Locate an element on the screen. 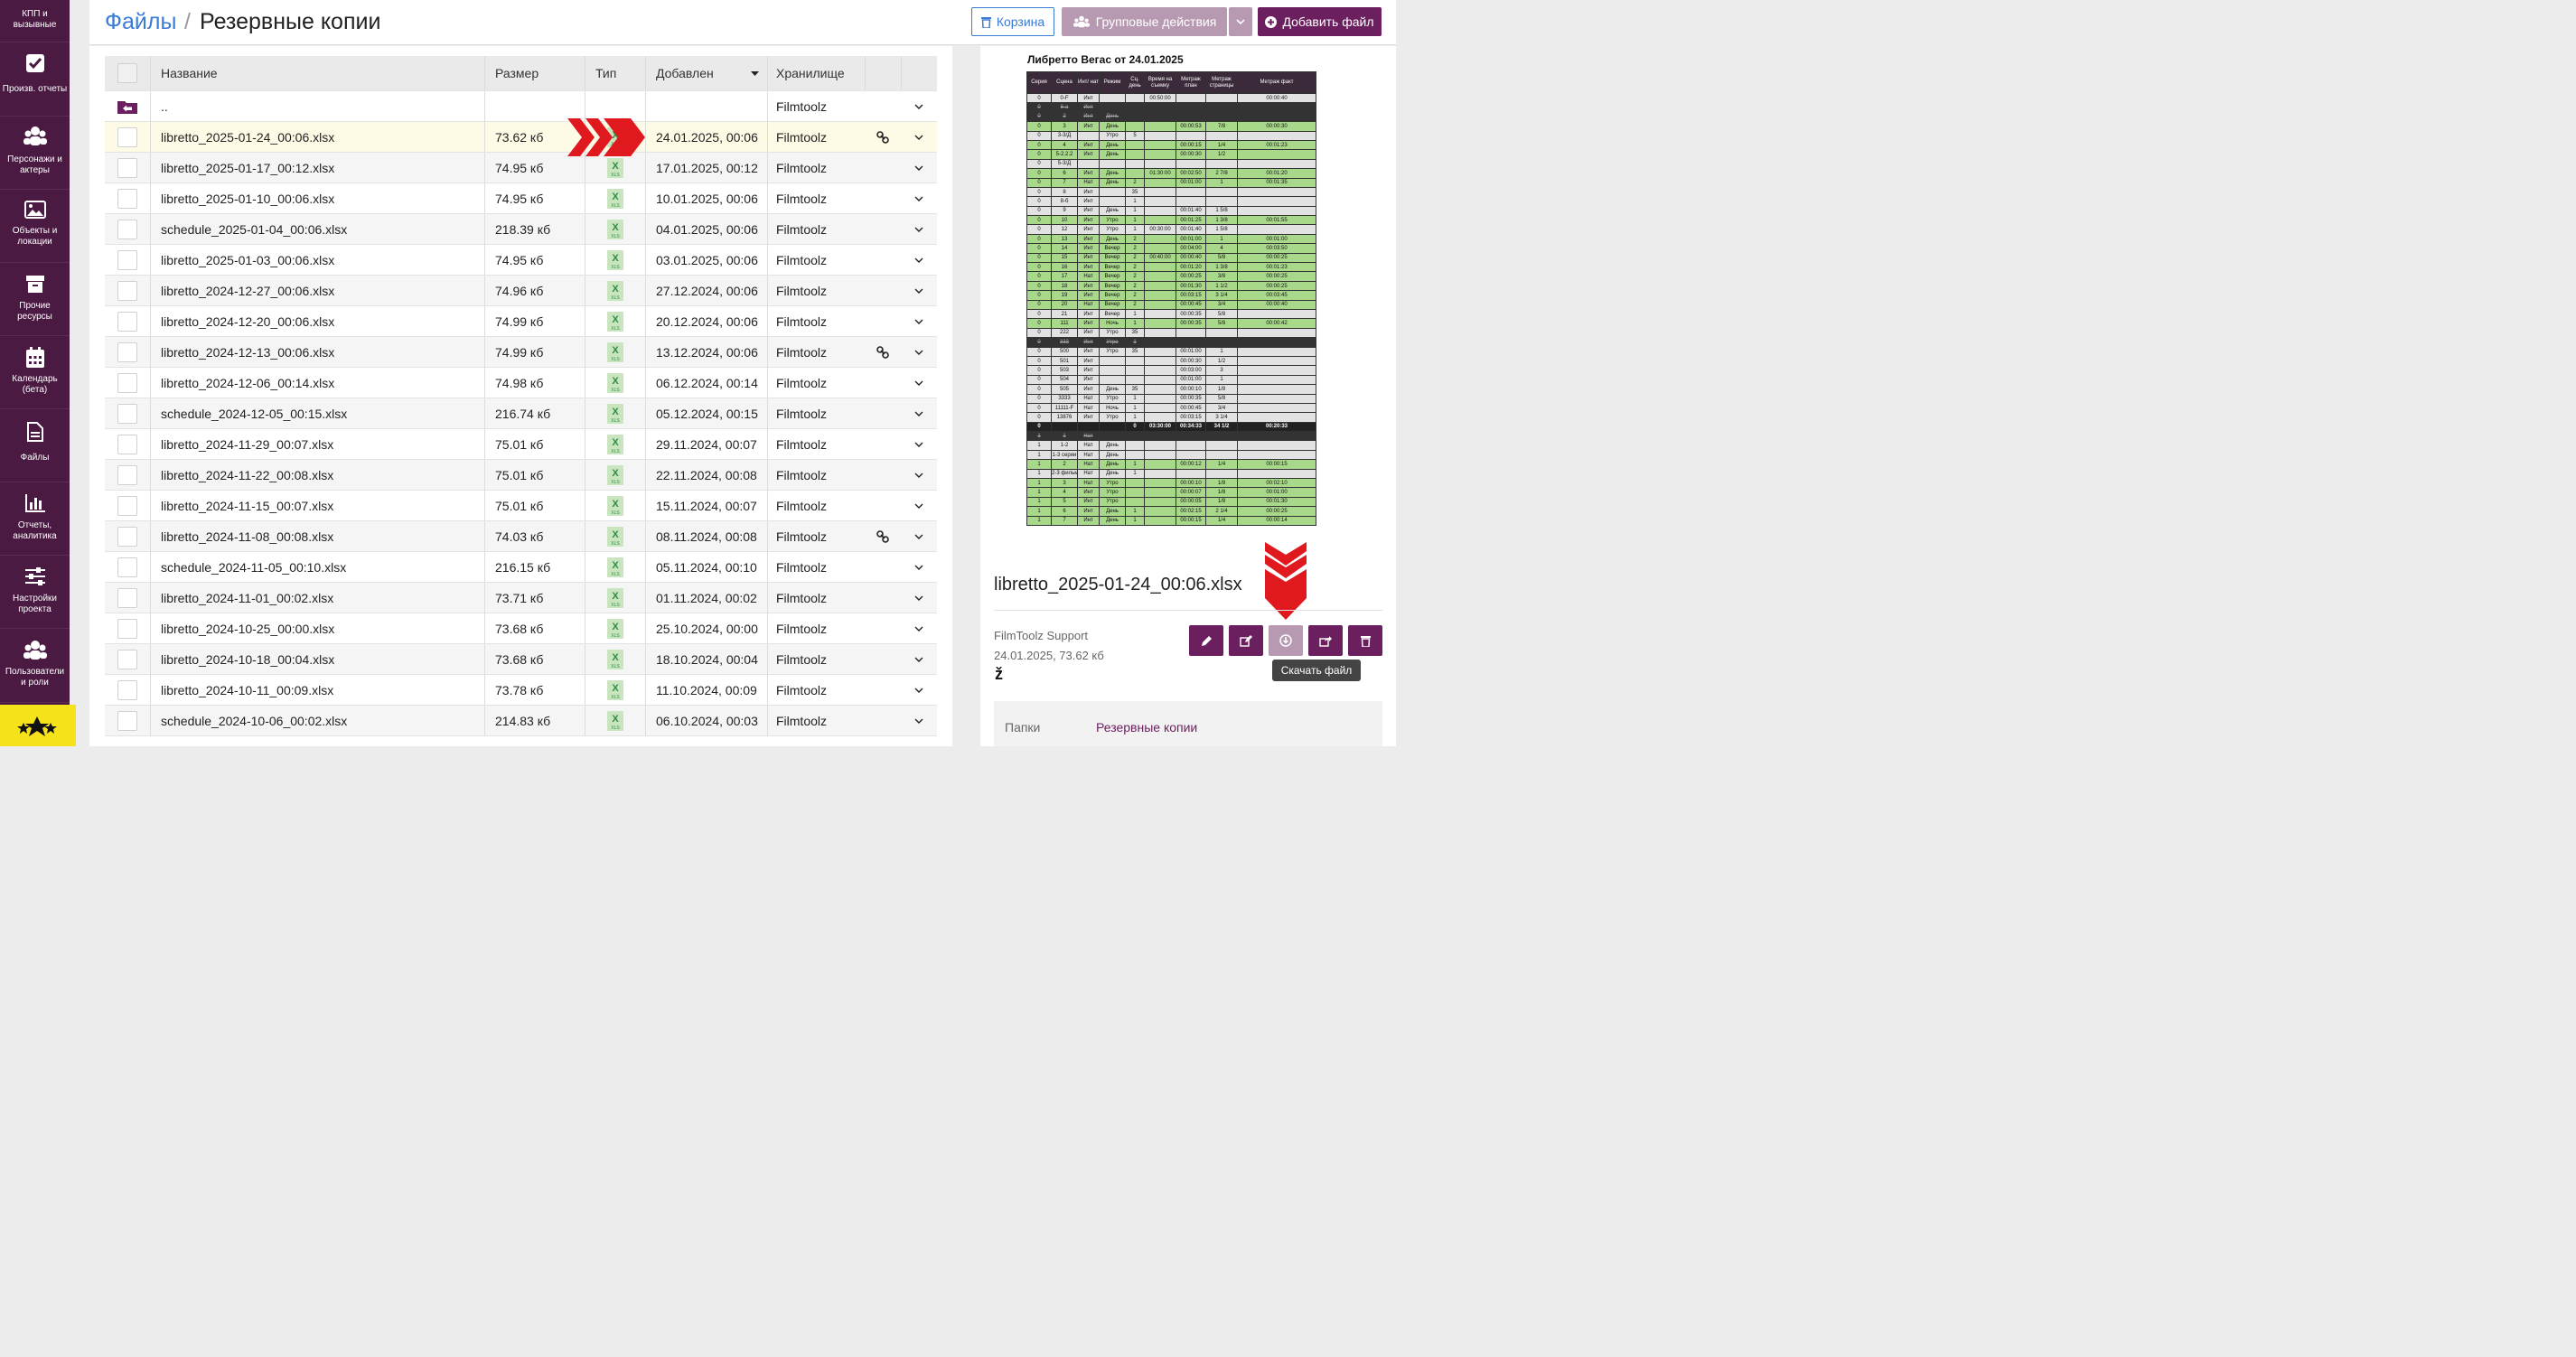 Image resolution: width=2576 pixels, height=1357 pixels. file-name: libretto_2025-01-03_00:06.xlsx is located at coordinates (317, 260).